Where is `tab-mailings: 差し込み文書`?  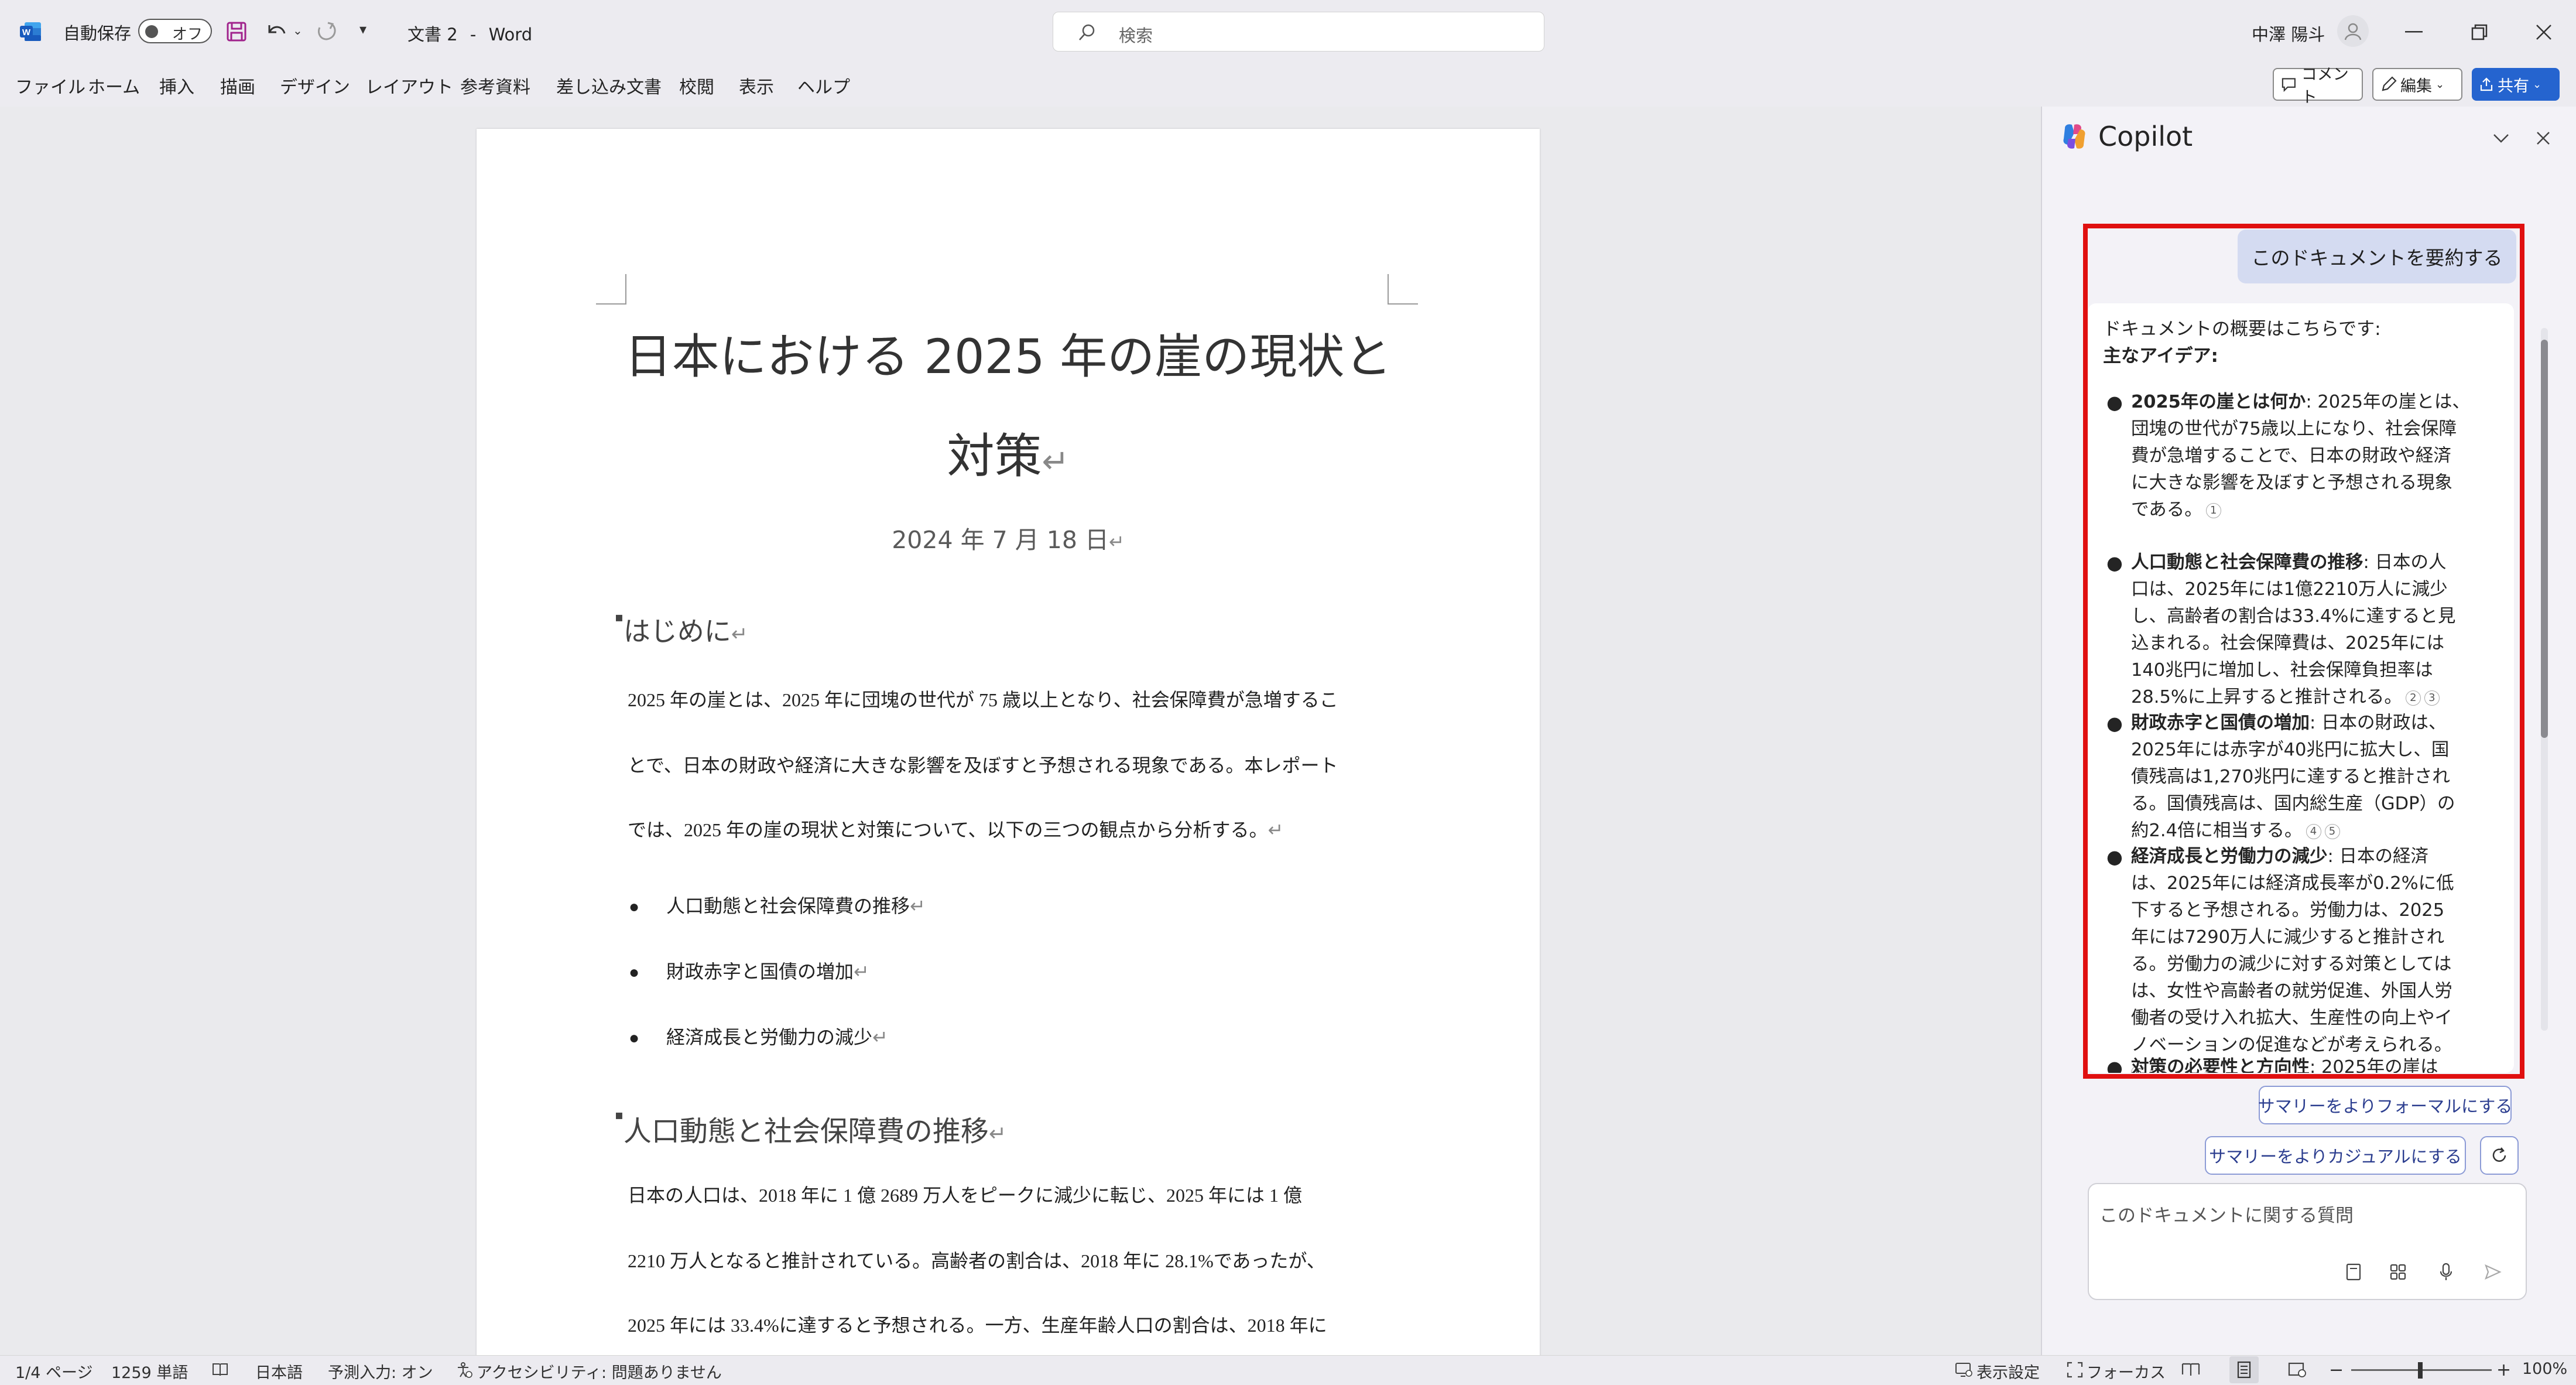 tab-mailings: 差し込み文書 is located at coordinates (609, 85).